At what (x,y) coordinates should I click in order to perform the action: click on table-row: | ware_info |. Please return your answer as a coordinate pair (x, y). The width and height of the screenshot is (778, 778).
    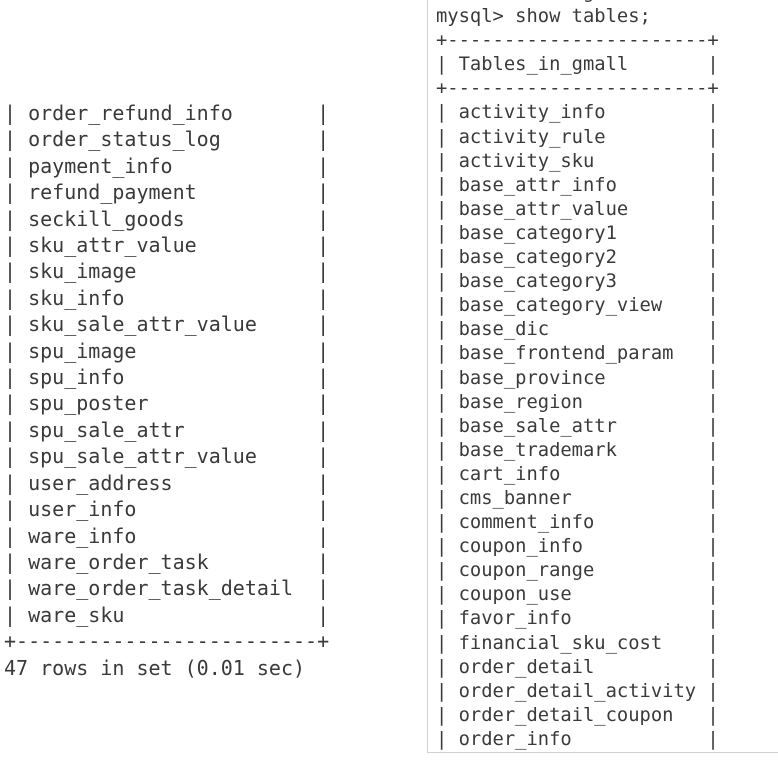
    Looking at the image, I should click on (167, 535).